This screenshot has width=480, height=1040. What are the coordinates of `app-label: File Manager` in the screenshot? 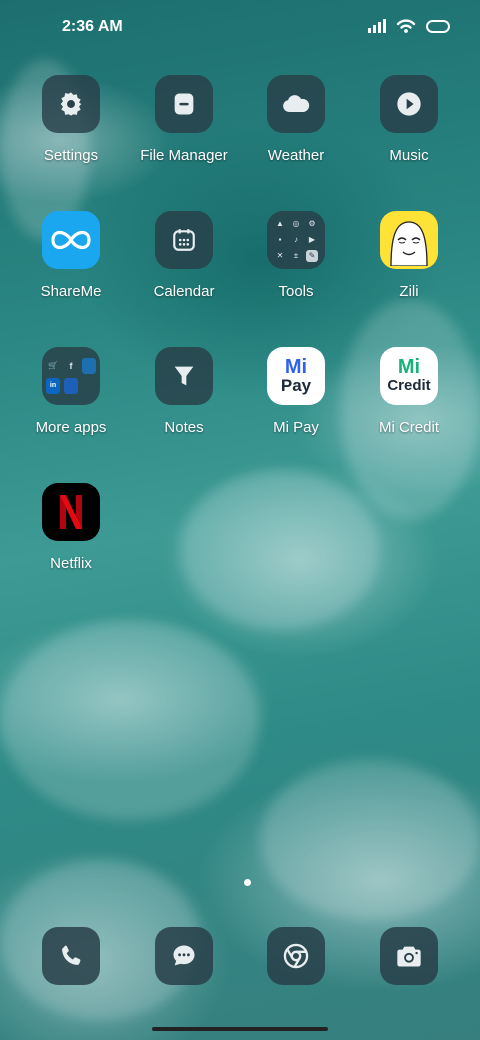 It's located at (184, 155).